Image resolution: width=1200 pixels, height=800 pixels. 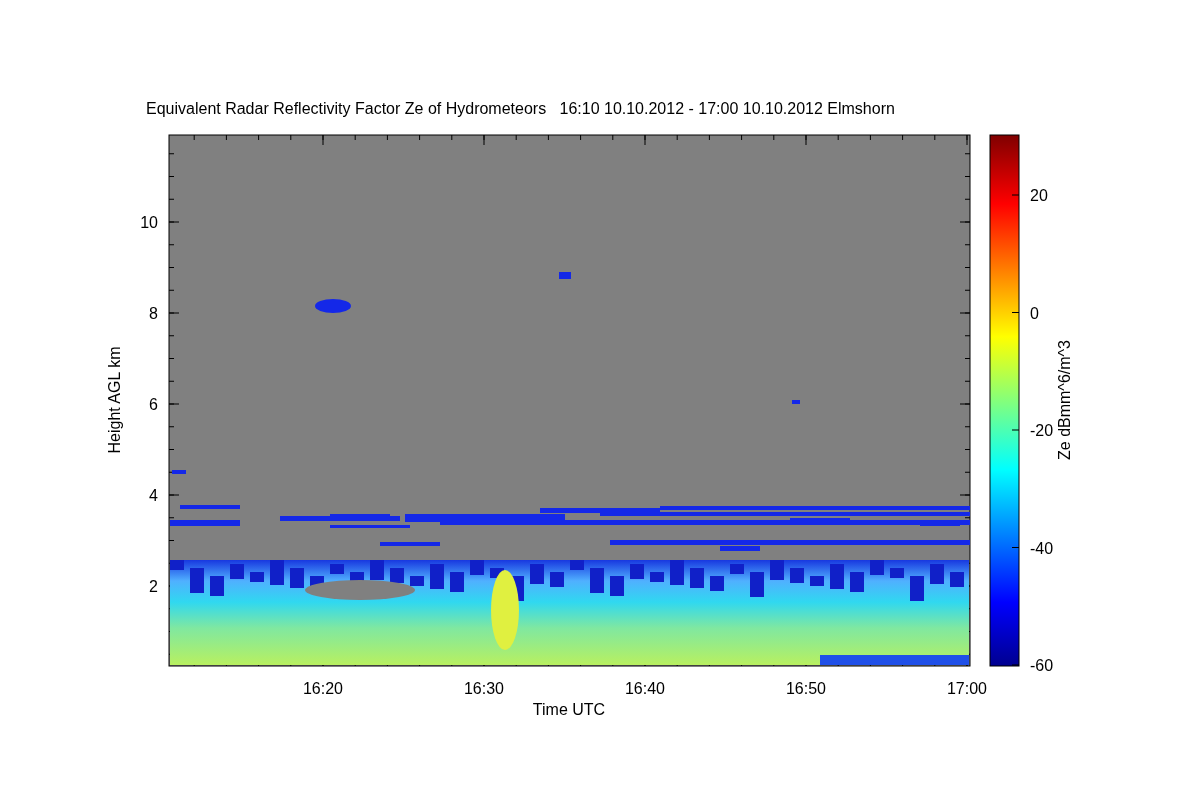 I want to click on y-axis-label: Height AGL km, so click(x=114, y=400).